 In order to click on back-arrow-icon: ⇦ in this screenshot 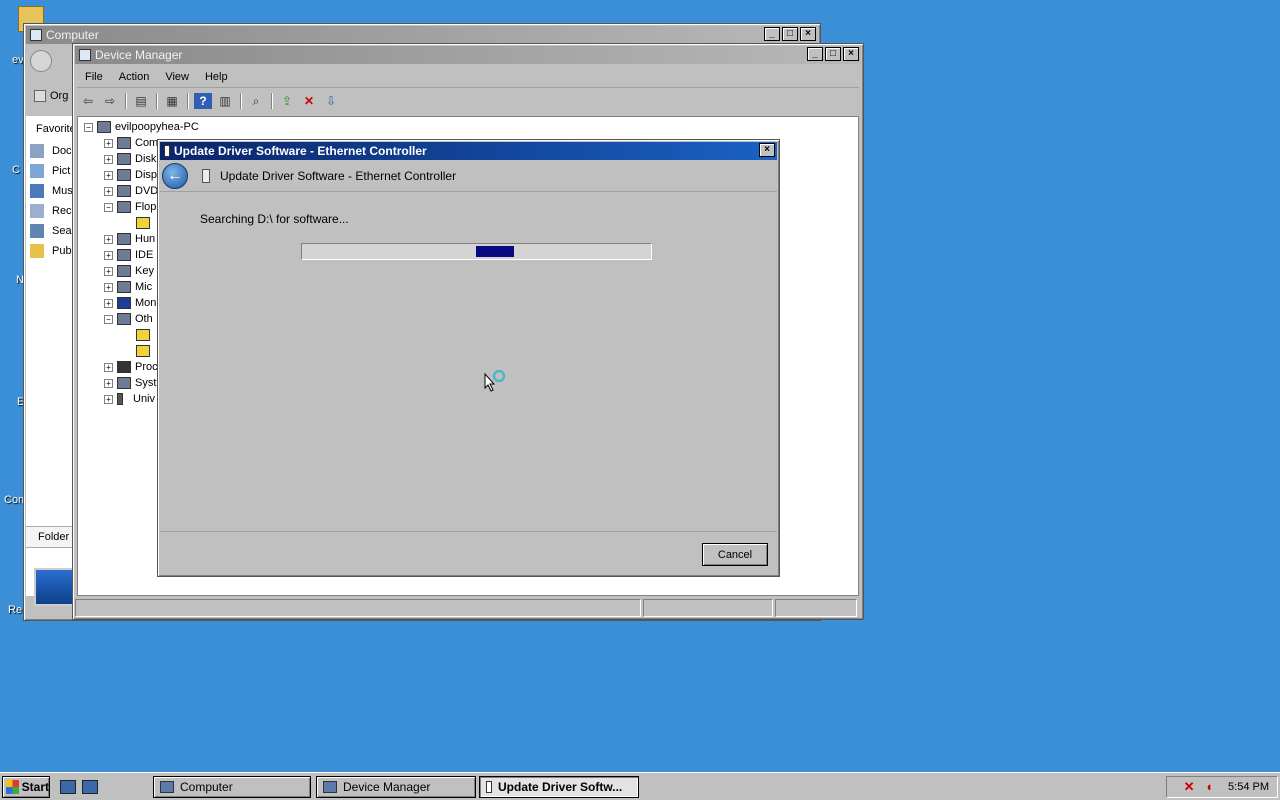, I will do `click(88, 101)`.